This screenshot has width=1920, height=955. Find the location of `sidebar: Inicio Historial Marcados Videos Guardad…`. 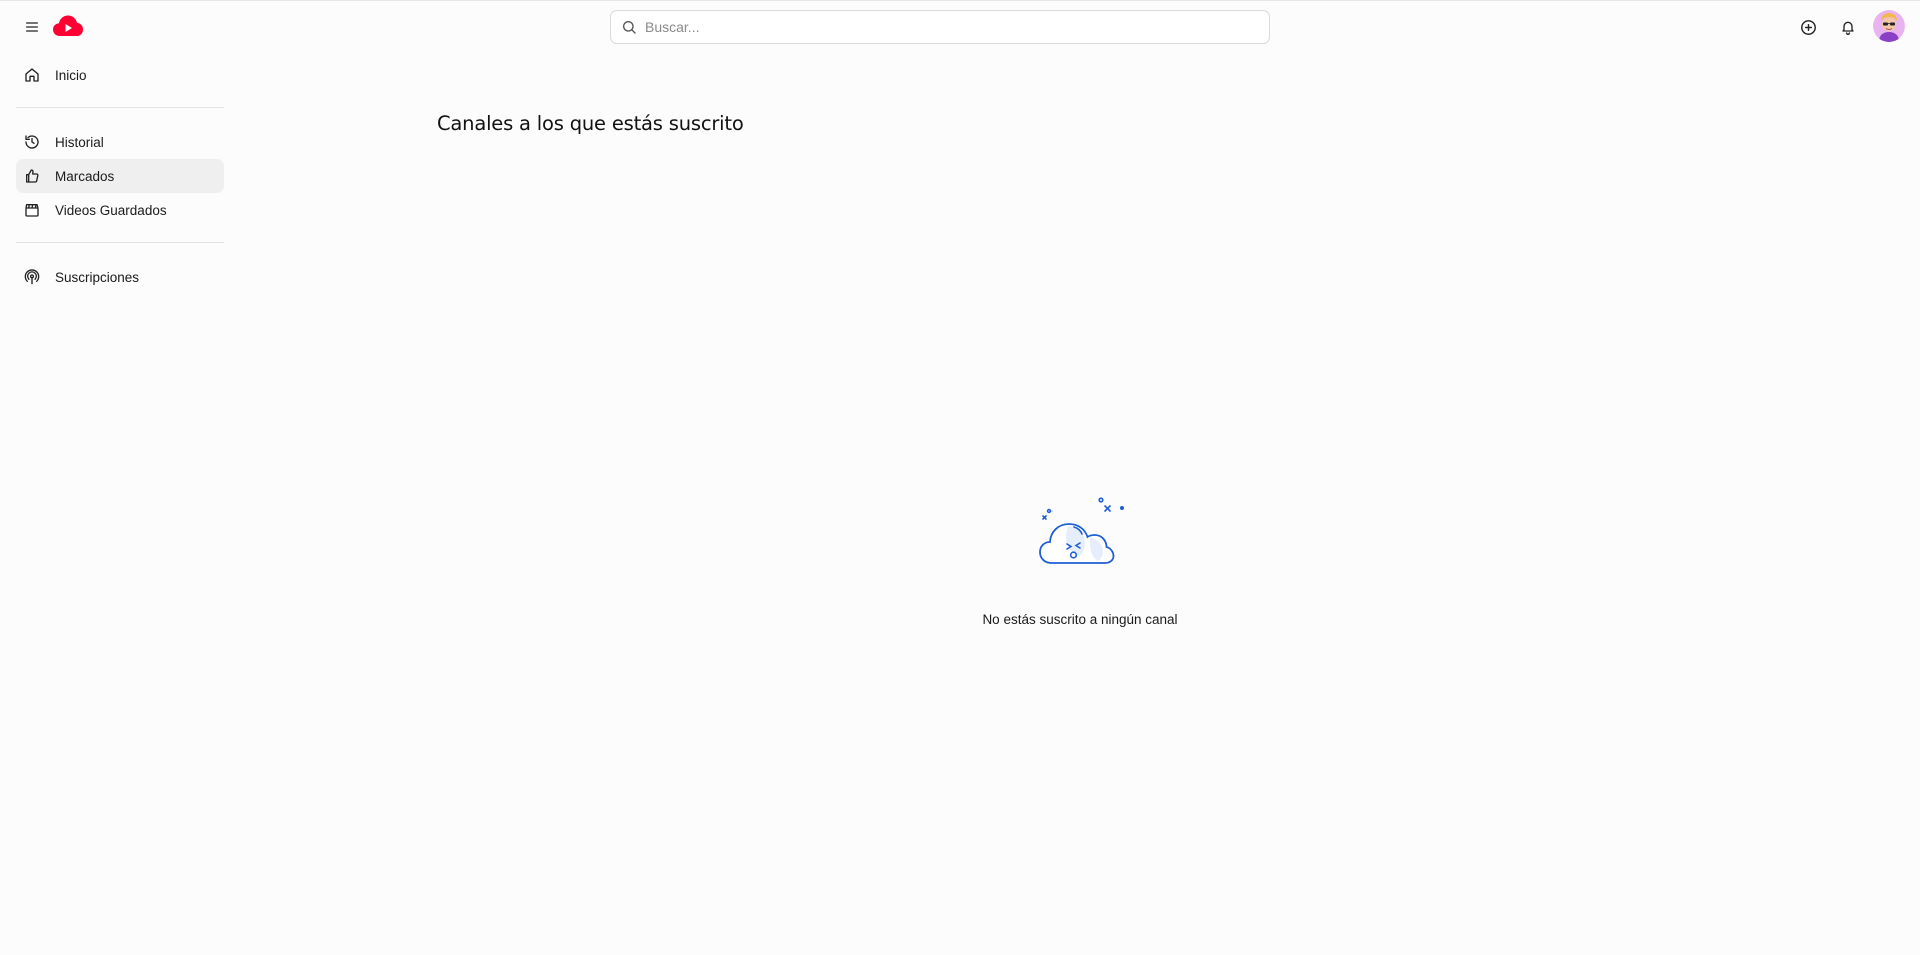

sidebar: Inicio Historial Marcados Videos Guardad… is located at coordinates (120, 176).